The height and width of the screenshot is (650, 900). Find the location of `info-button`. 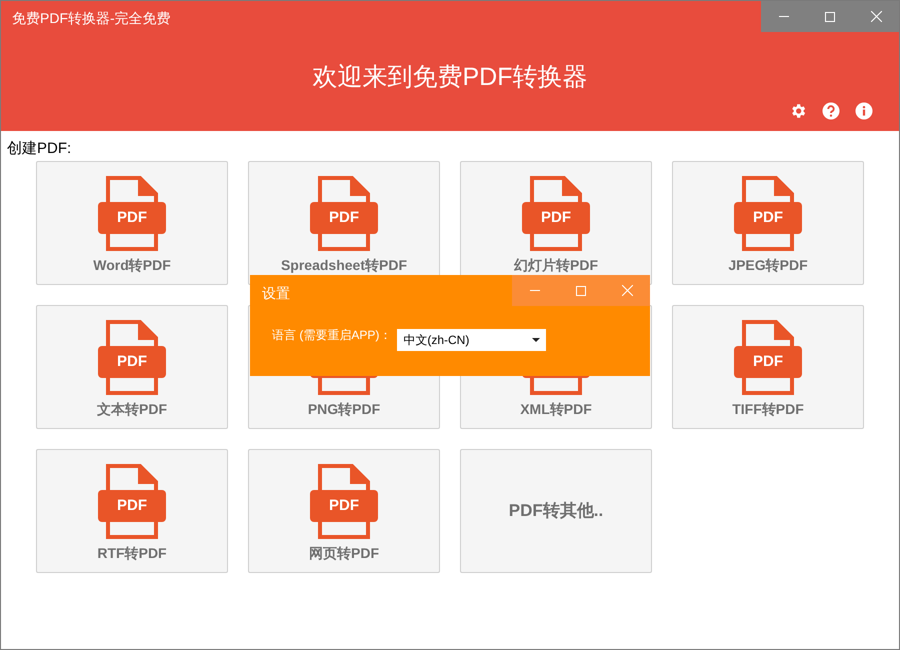

info-button is located at coordinates (864, 111).